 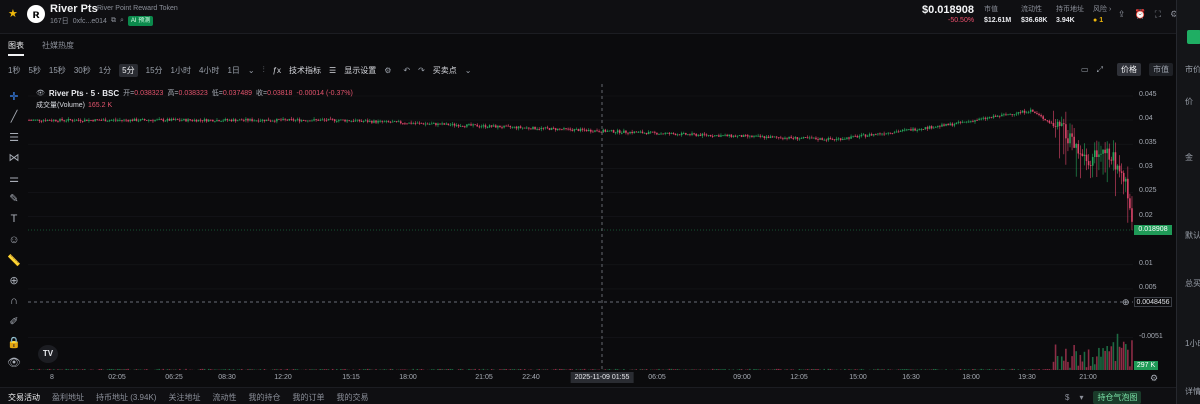 I want to click on share-icon: ⇪, so click(x=1122, y=14).